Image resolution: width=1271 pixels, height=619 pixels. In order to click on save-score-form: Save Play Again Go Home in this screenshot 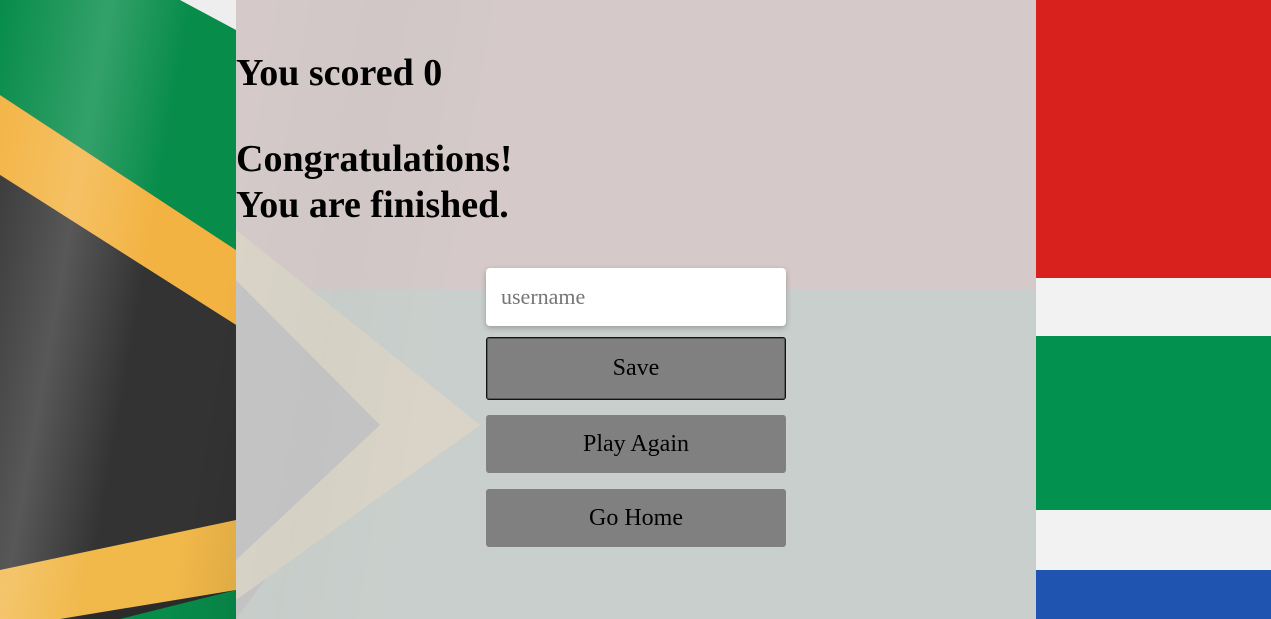, I will do `click(636, 407)`.